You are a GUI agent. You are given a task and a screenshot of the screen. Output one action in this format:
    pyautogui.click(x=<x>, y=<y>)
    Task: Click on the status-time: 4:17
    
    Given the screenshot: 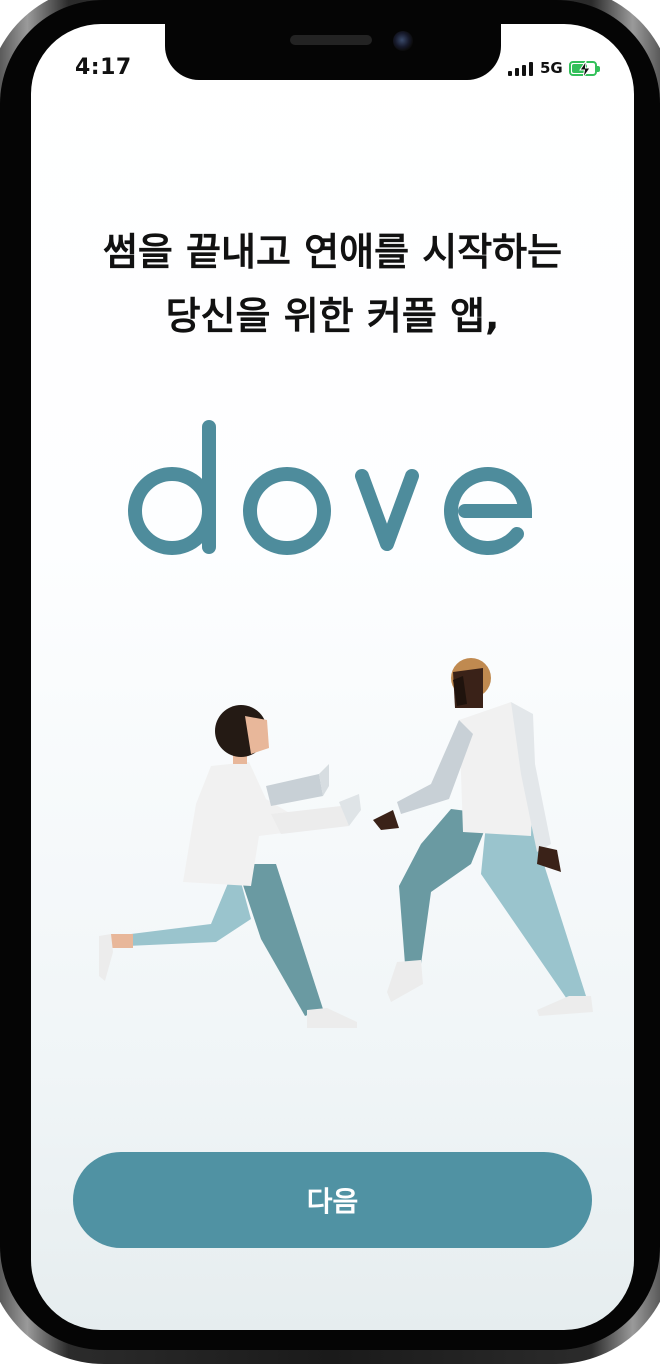 What is the action you would take?
    pyautogui.click(x=103, y=67)
    